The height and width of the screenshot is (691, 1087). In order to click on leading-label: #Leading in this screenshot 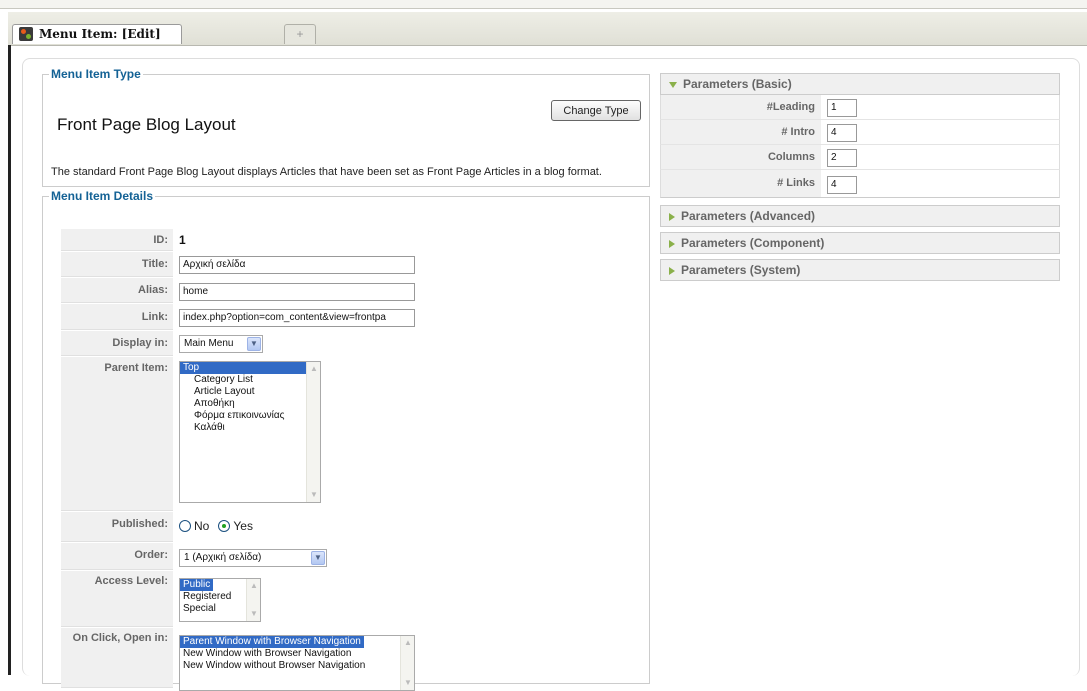, I will do `click(741, 107)`.